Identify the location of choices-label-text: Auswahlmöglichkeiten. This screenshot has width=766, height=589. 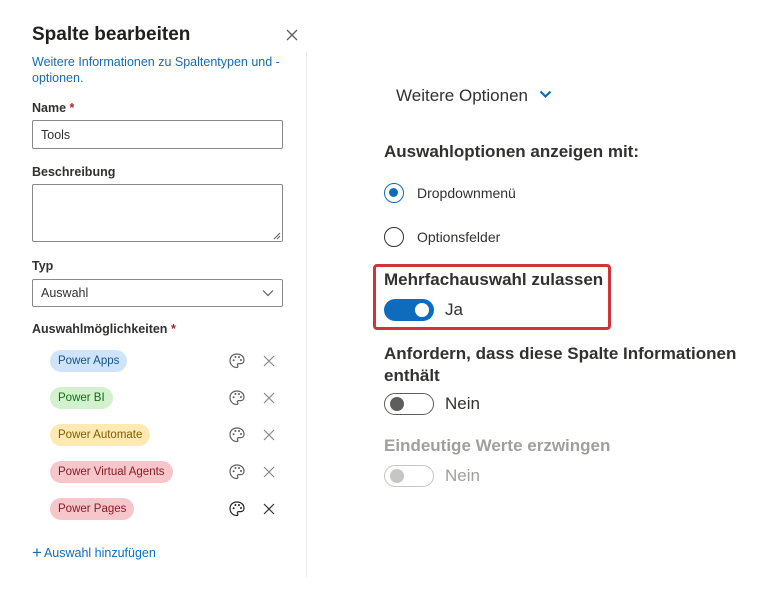
(100, 329).